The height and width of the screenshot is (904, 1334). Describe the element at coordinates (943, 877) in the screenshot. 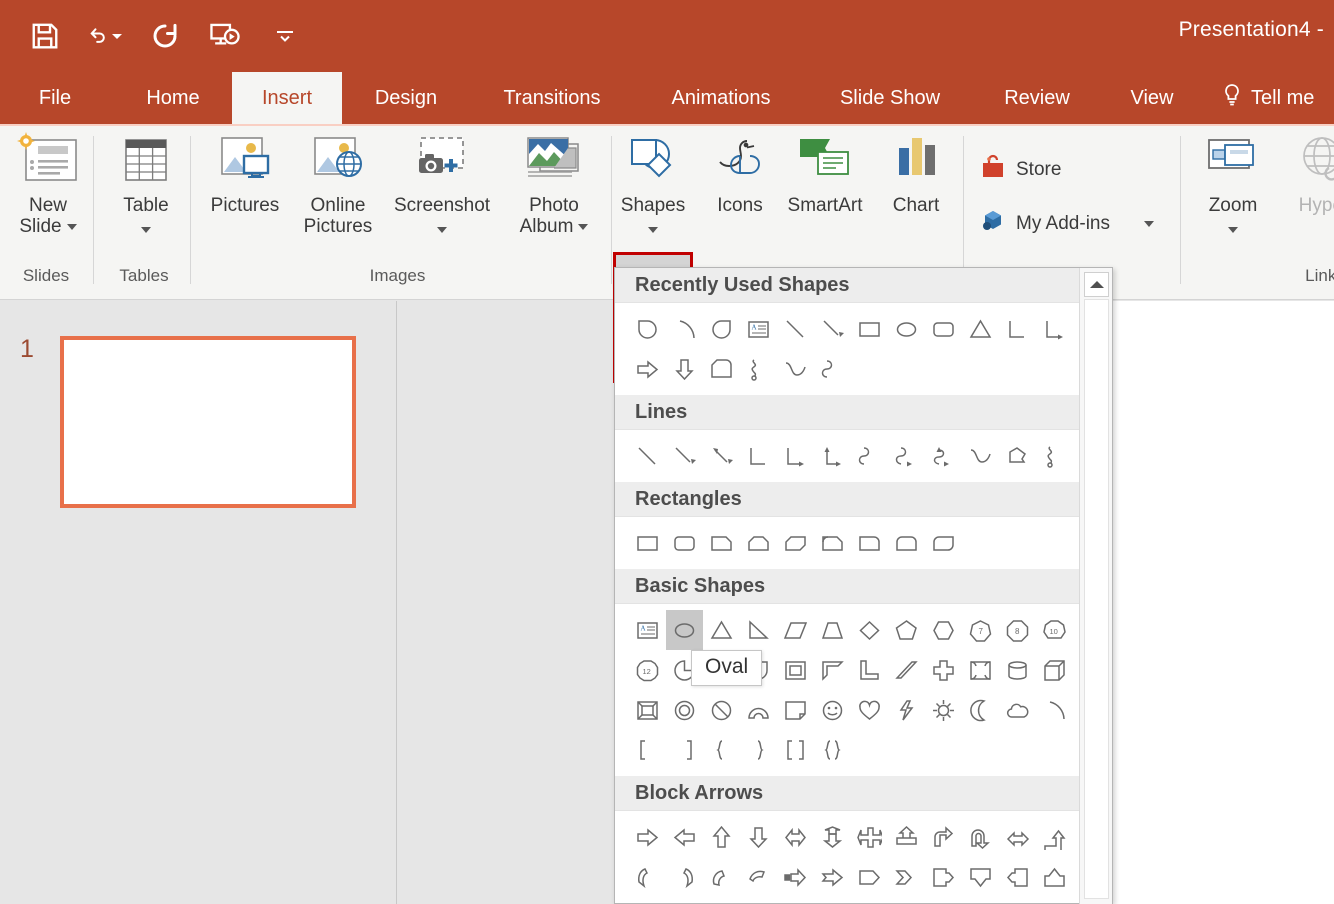

I see `shape-right-arrow-callout` at that location.